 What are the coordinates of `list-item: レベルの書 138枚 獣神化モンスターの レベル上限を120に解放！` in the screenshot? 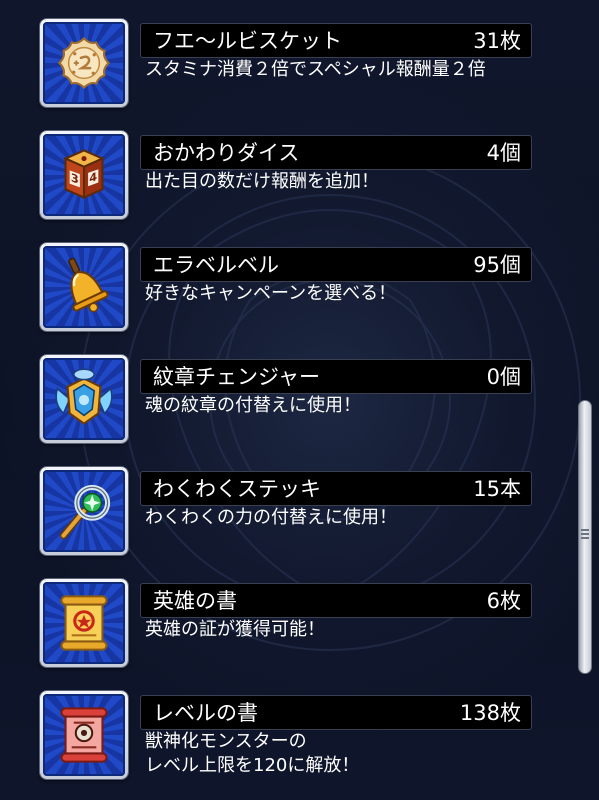 It's located at (280, 728).